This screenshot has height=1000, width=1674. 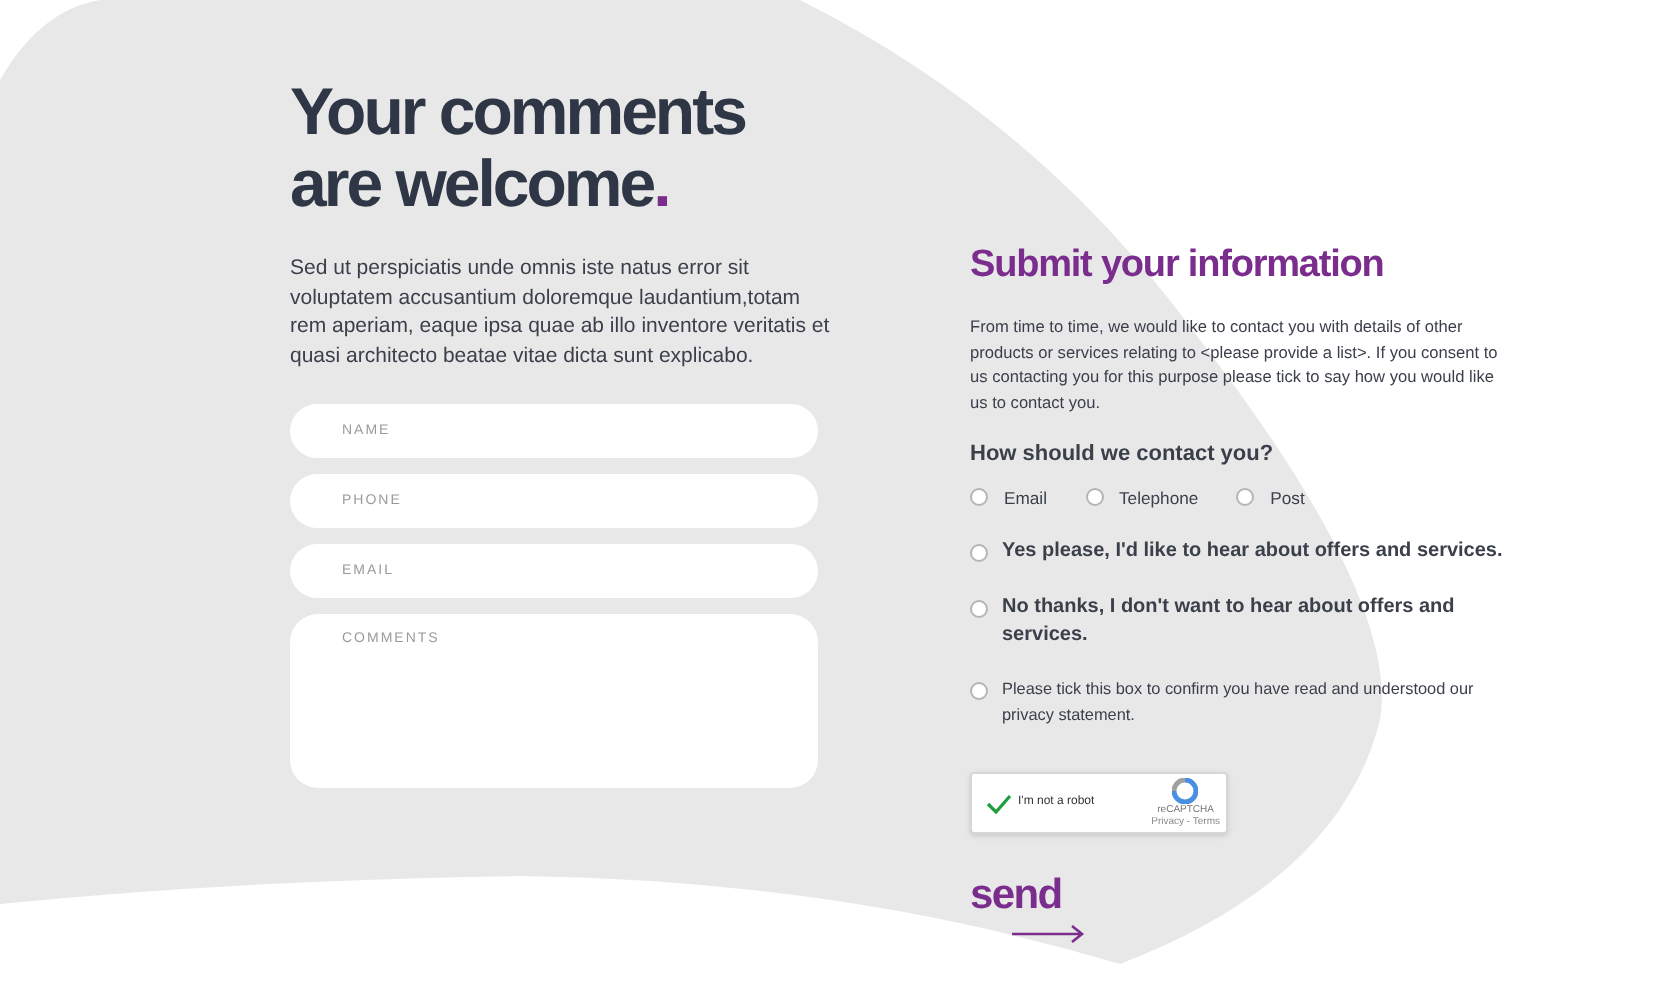 What do you see at coordinates (1030, 909) in the screenshot?
I see `send-button: send` at bounding box center [1030, 909].